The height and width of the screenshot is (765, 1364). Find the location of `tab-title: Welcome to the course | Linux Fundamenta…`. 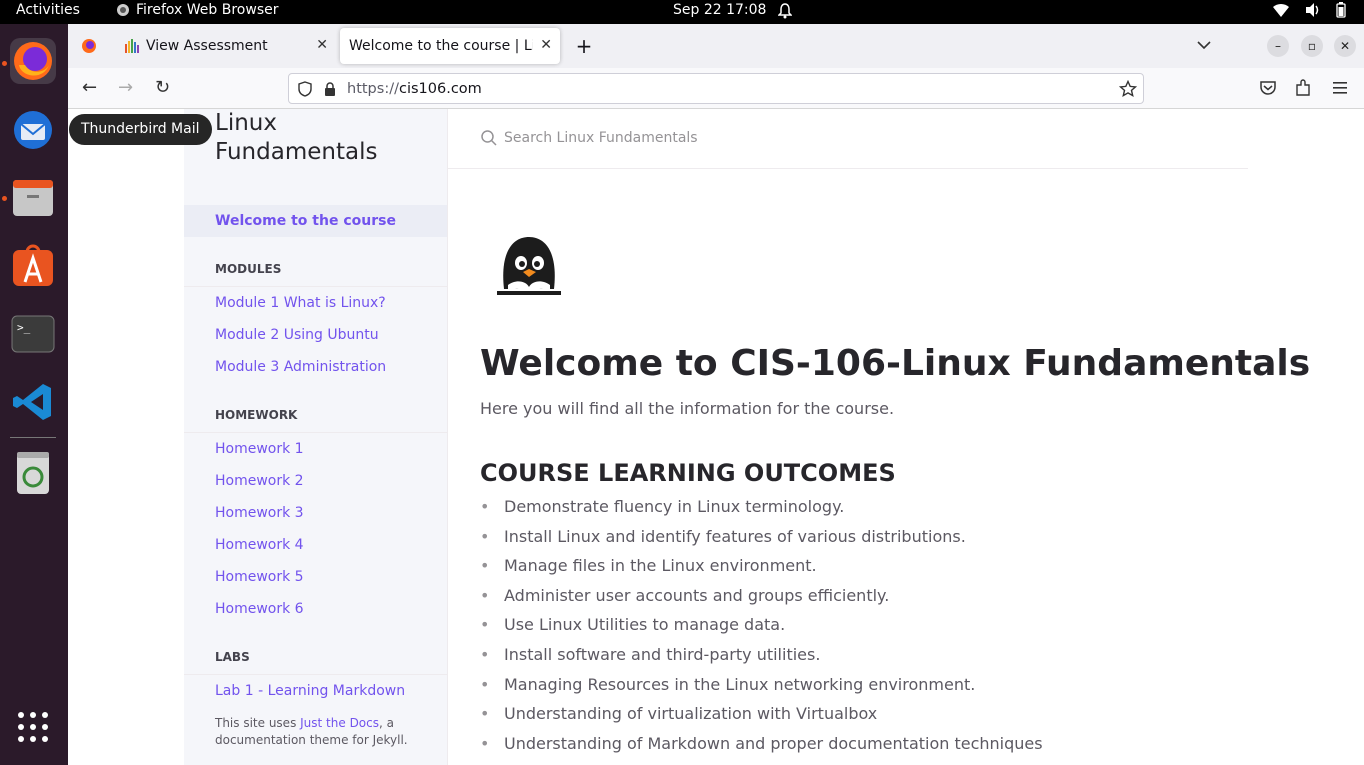

tab-title: Welcome to the course | Linux Fundamenta… is located at coordinates (441, 46).